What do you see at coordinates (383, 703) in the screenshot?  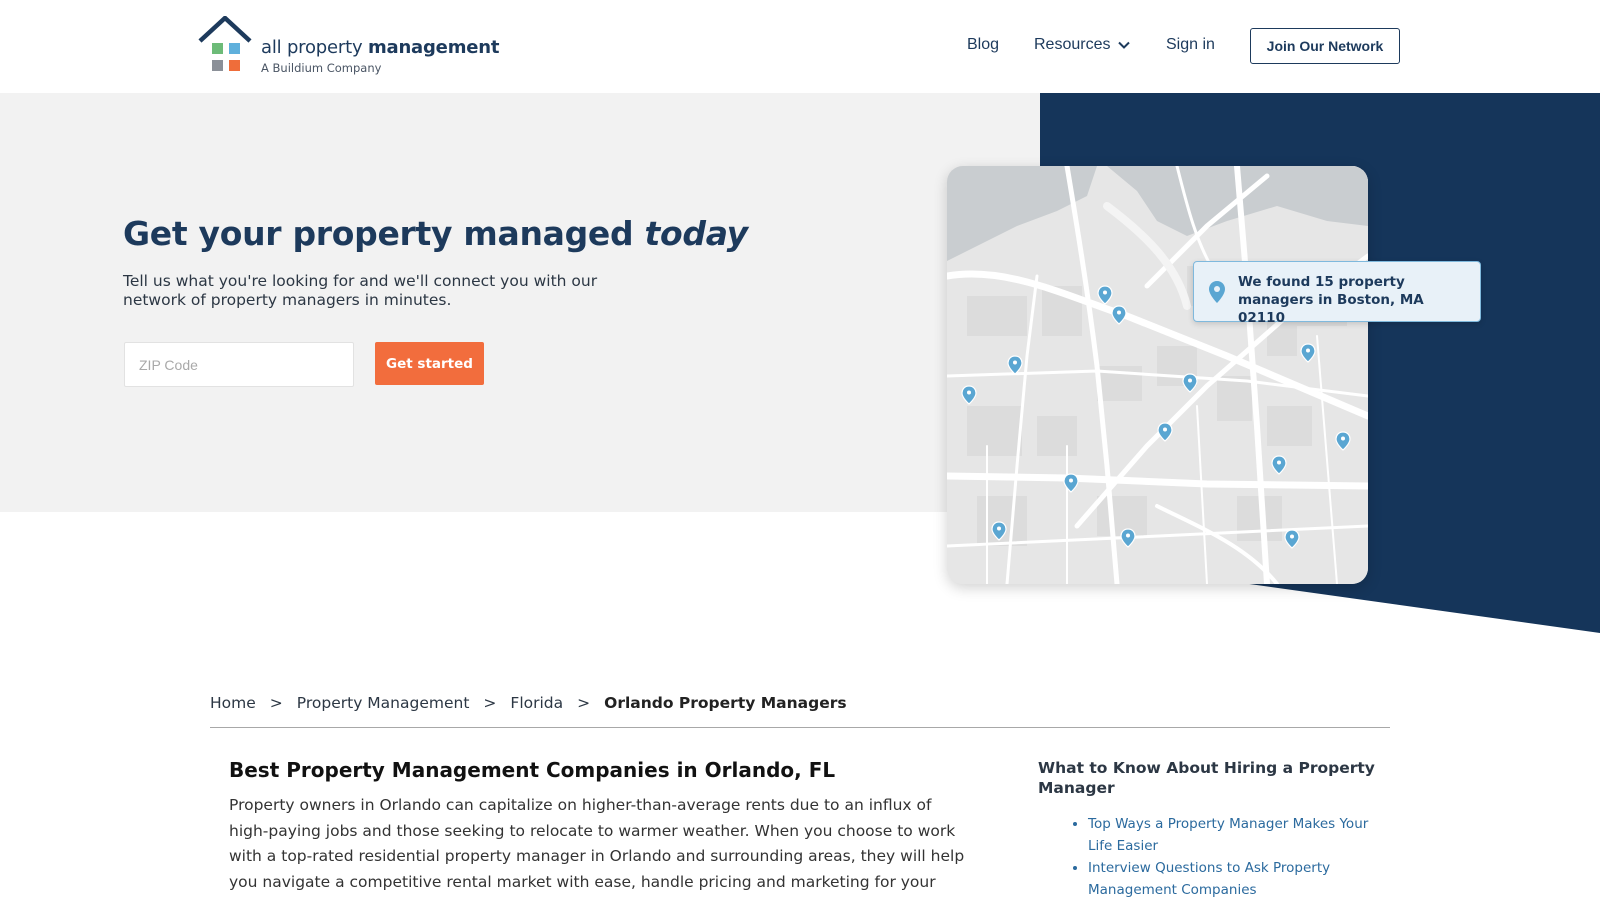 I see `breadcrumb-property-management: Property Management` at bounding box center [383, 703].